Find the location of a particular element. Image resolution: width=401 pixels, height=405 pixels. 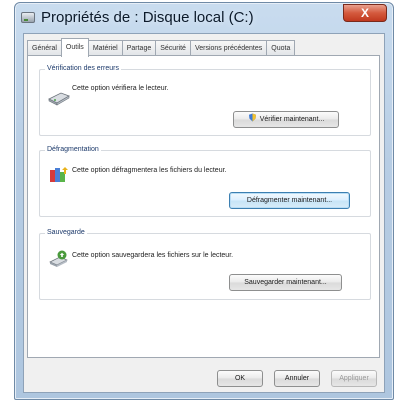

group-description: Cette option vérifiera le lecteur. is located at coordinates (120, 88).